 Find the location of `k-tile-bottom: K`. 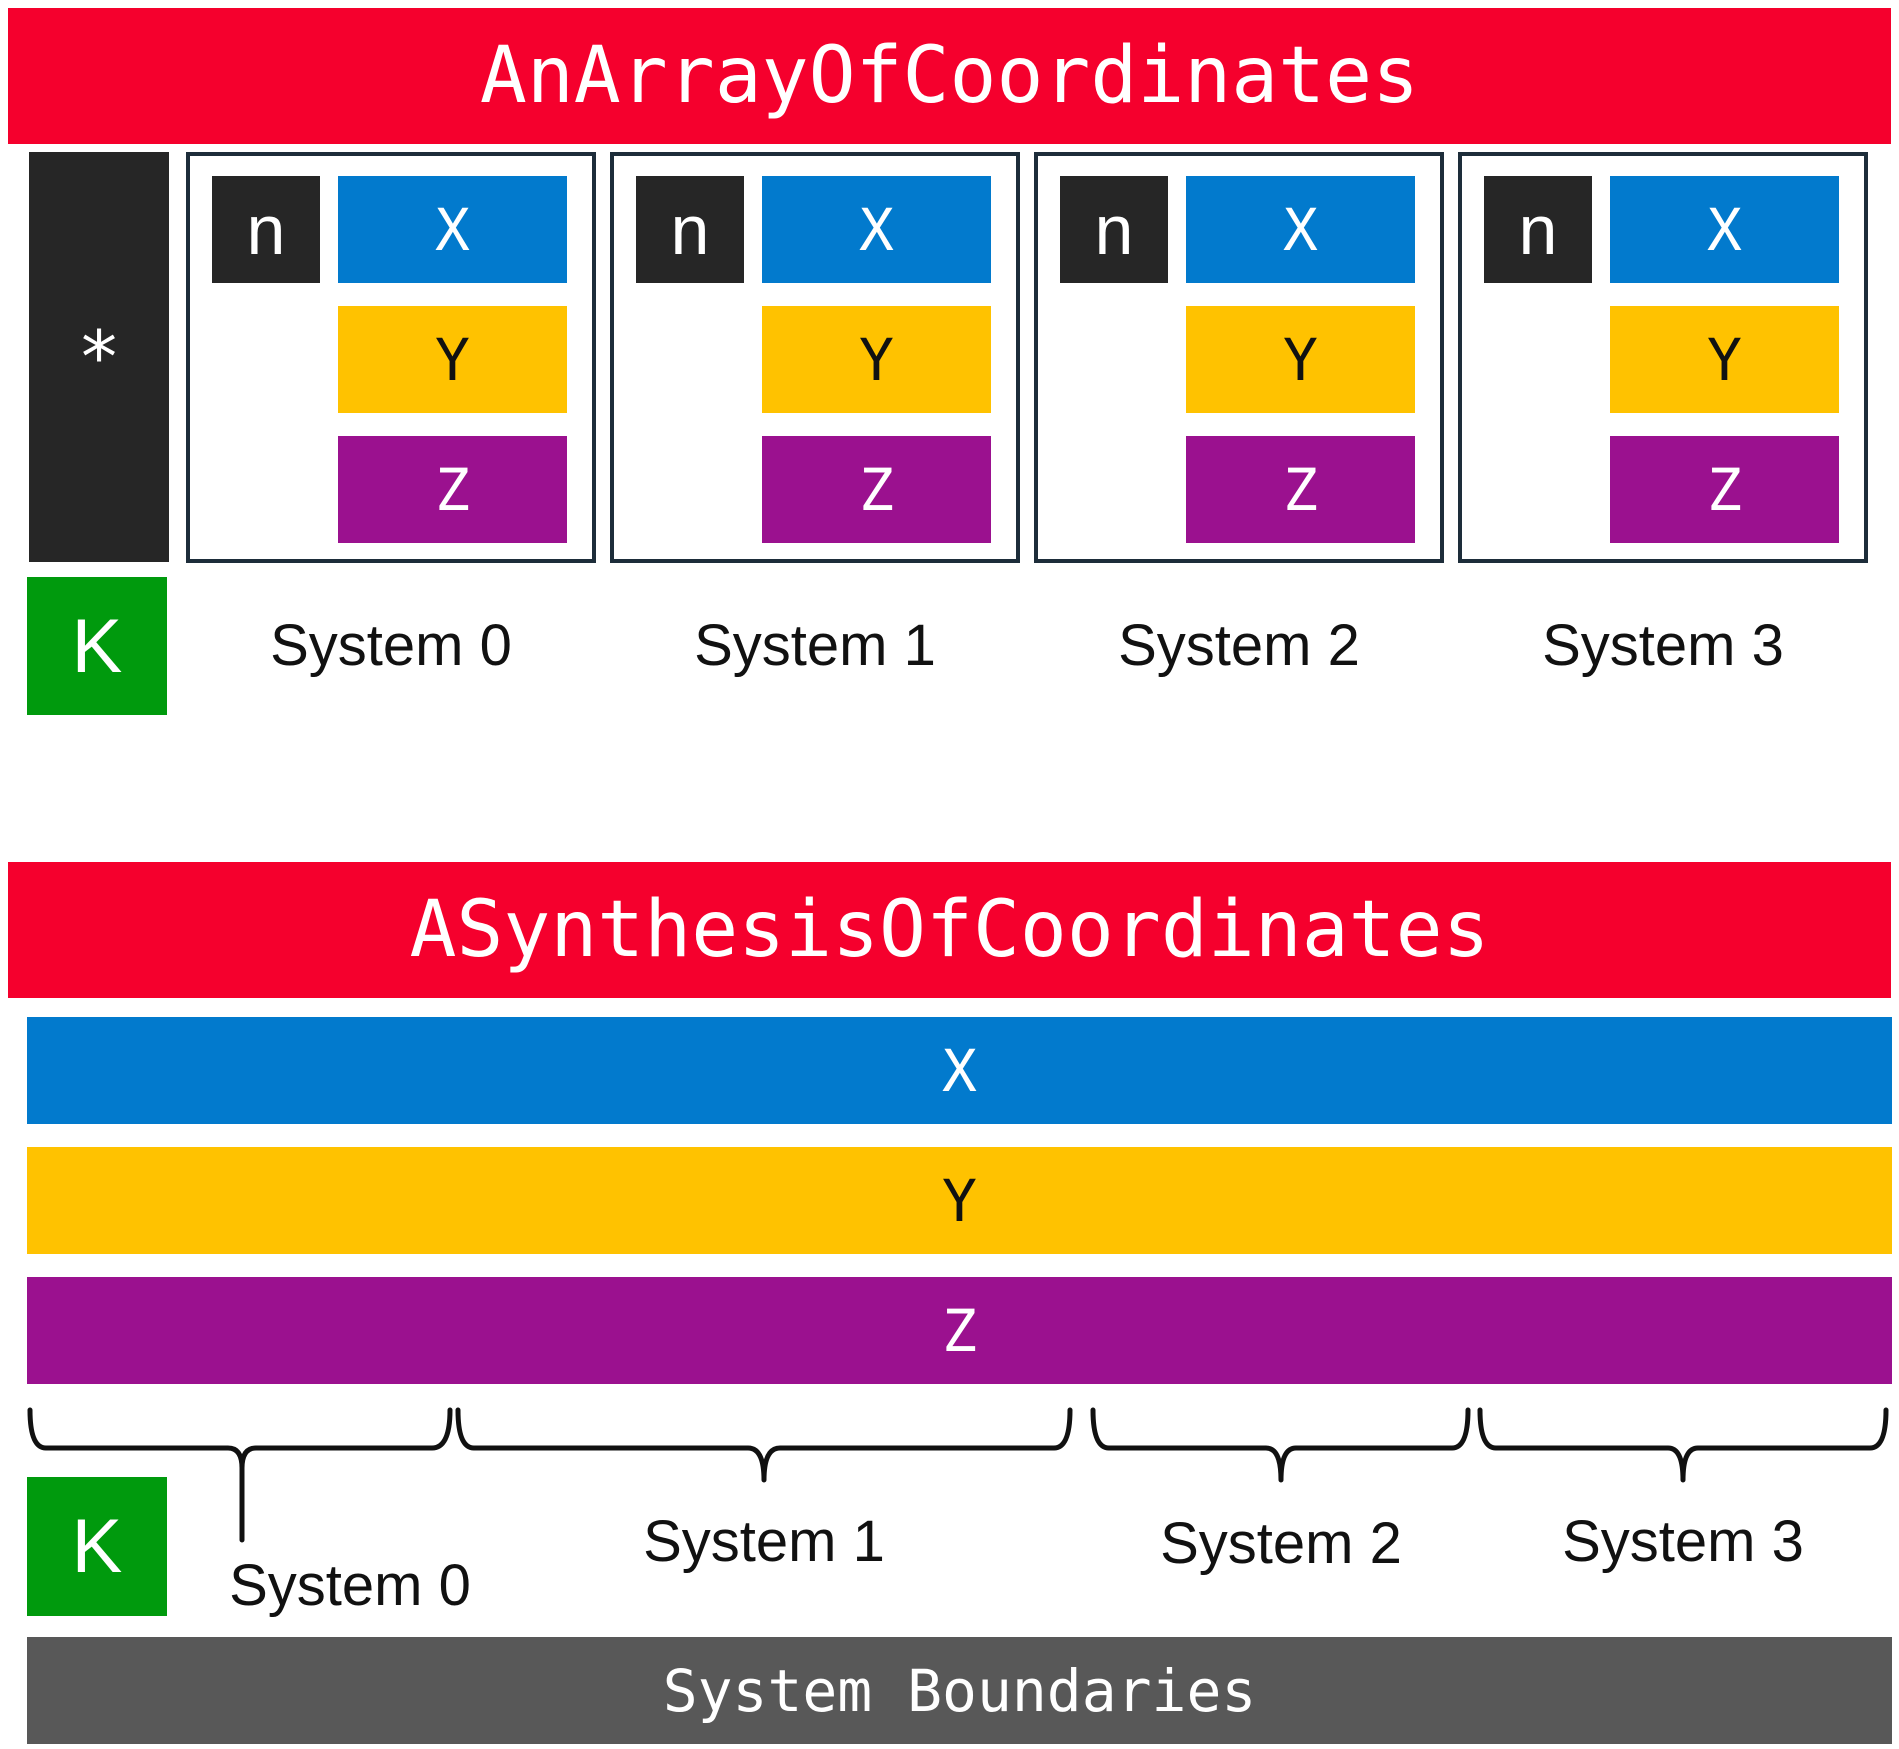

k-tile-bottom: K is located at coordinates (97, 1546).